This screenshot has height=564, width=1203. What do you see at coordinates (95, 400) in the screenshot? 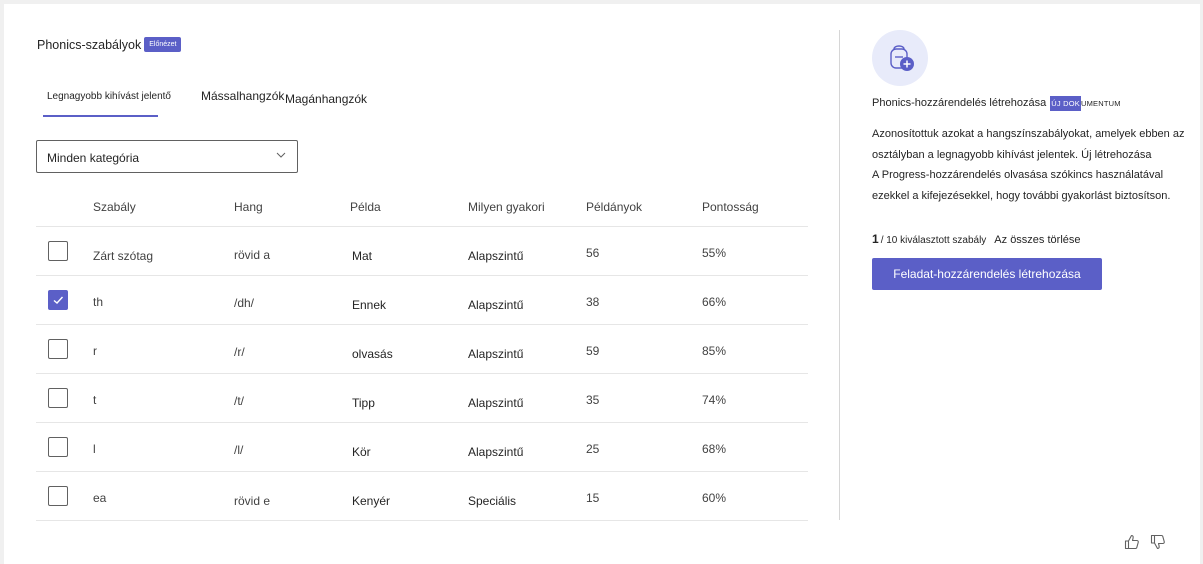
I see `cell-rule: t` at bounding box center [95, 400].